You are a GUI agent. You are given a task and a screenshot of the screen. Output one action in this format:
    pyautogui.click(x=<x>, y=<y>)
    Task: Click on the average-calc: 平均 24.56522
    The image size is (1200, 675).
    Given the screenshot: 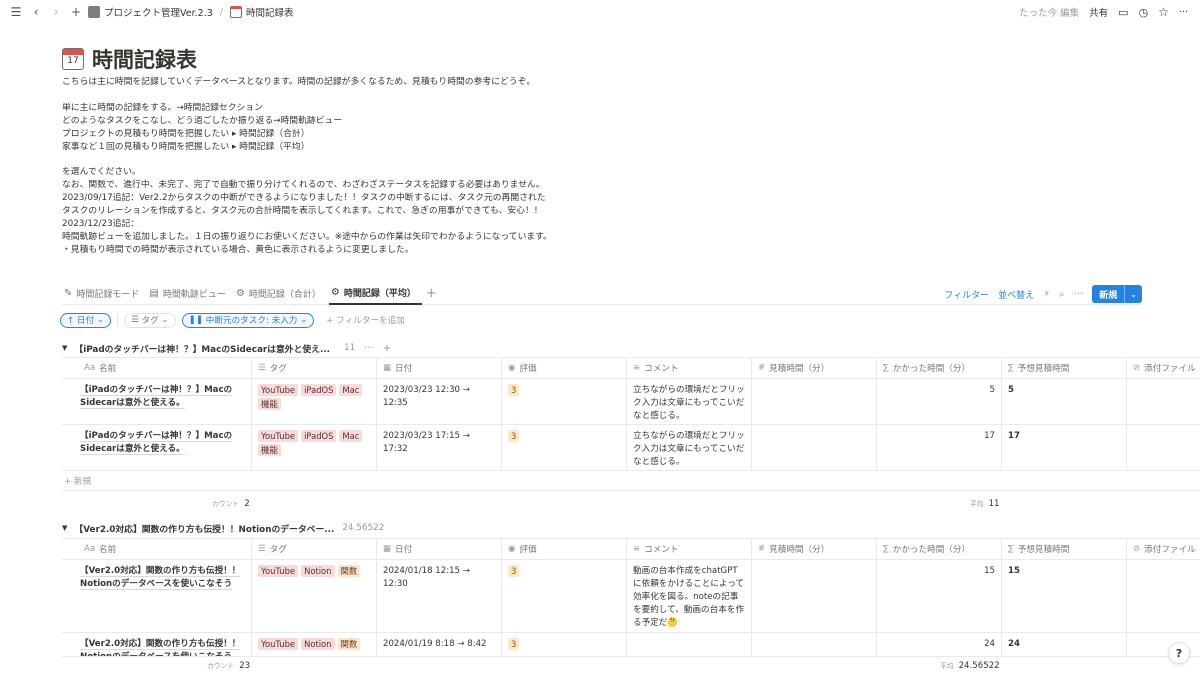 What is the action you would take?
    pyautogui.click(x=970, y=665)
    